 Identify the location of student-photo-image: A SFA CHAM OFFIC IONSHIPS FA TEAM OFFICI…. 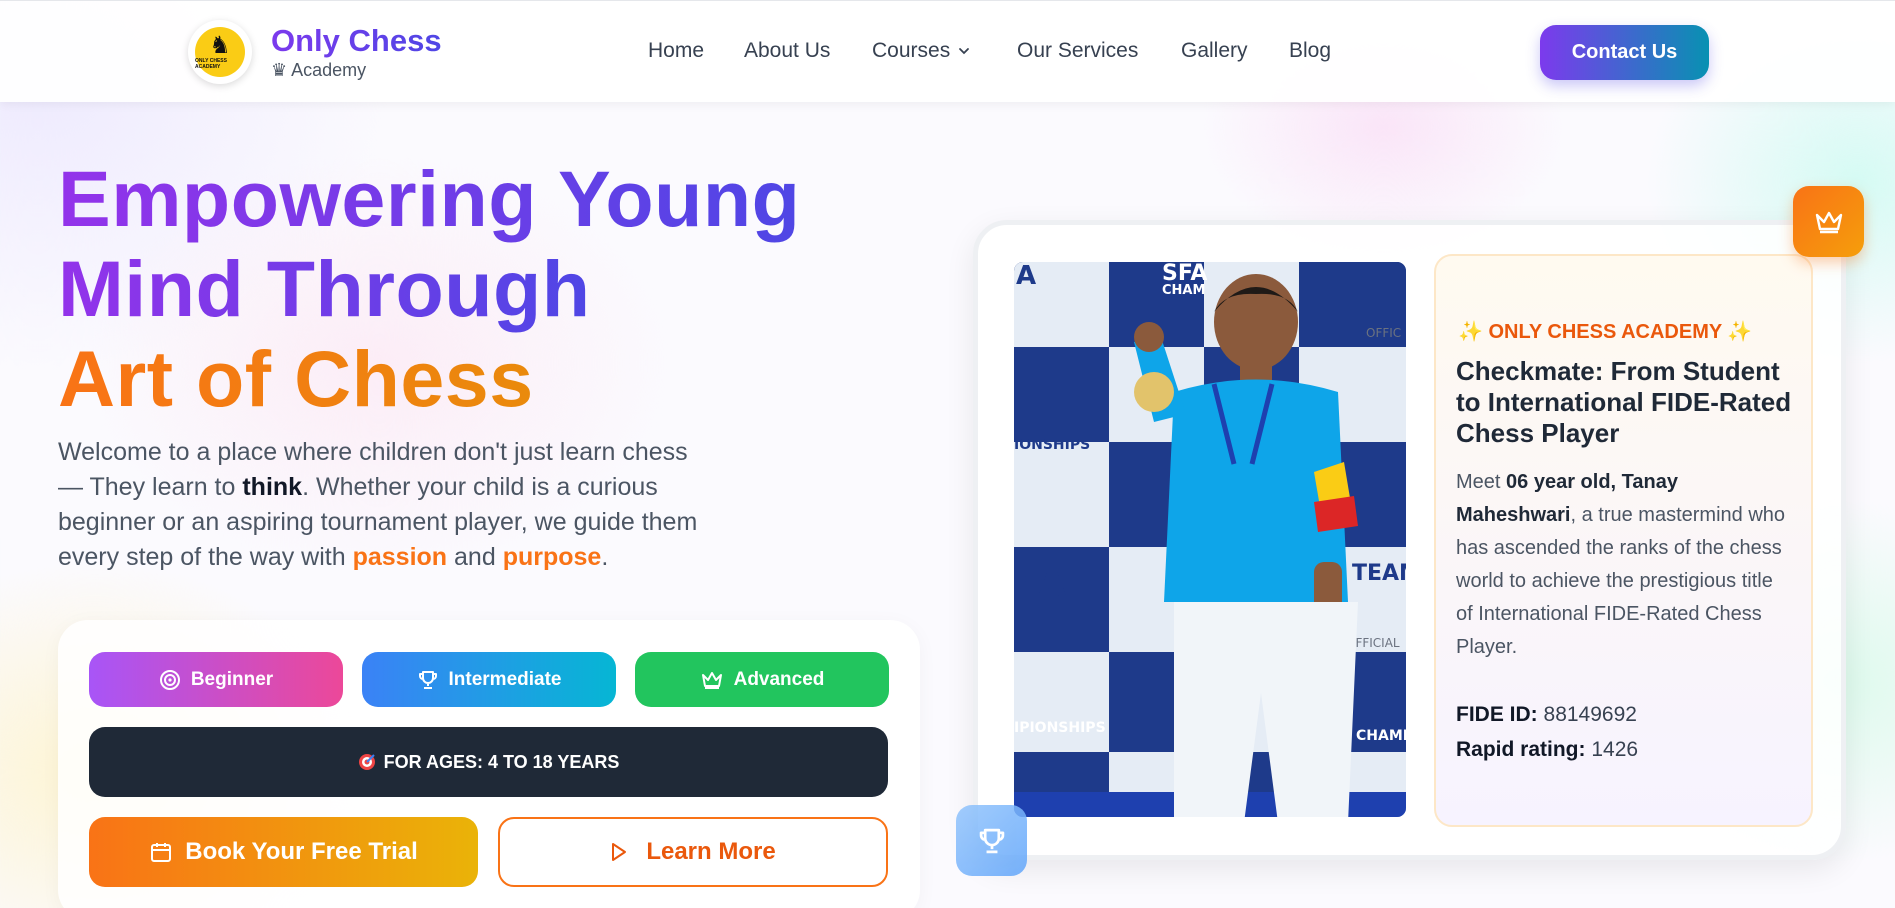
(1211, 539).